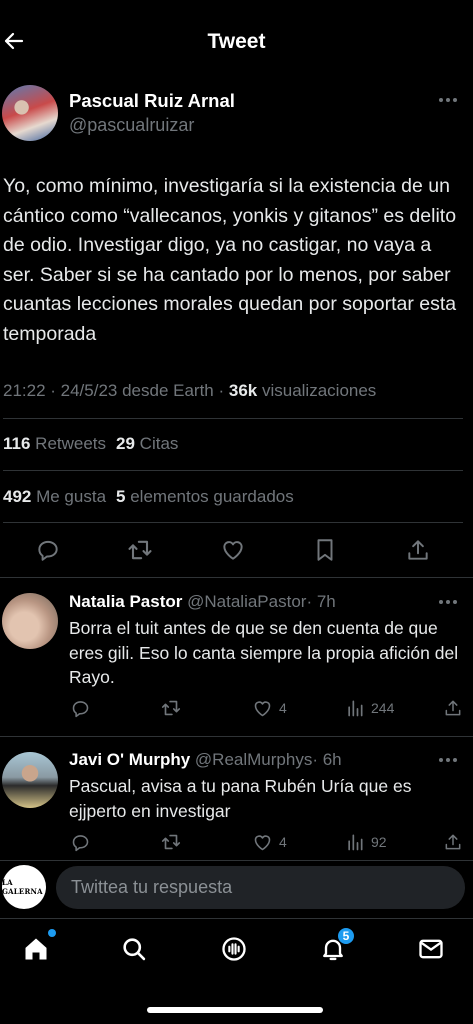 The image size is (473, 1024). What do you see at coordinates (17, 496) in the screenshot?
I see `likes-count: 492` at bounding box center [17, 496].